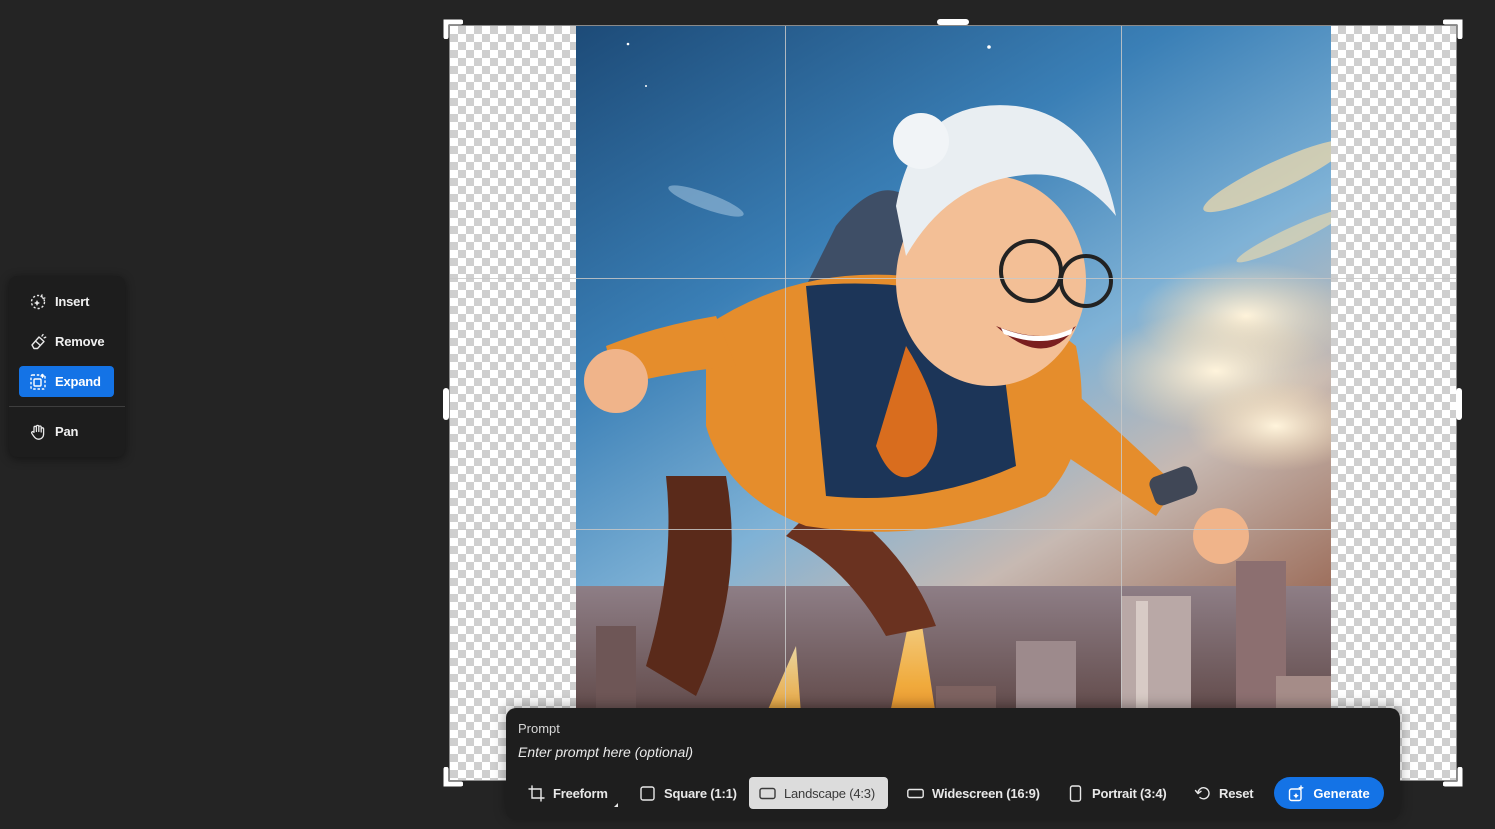  I want to click on generate-sparkle-icon, so click(1296, 792).